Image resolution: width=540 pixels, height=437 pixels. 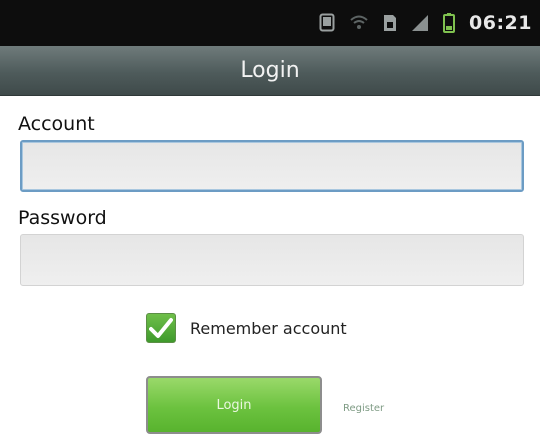 What do you see at coordinates (420, 23) in the screenshot?
I see `signal-icon` at bounding box center [420, 23].